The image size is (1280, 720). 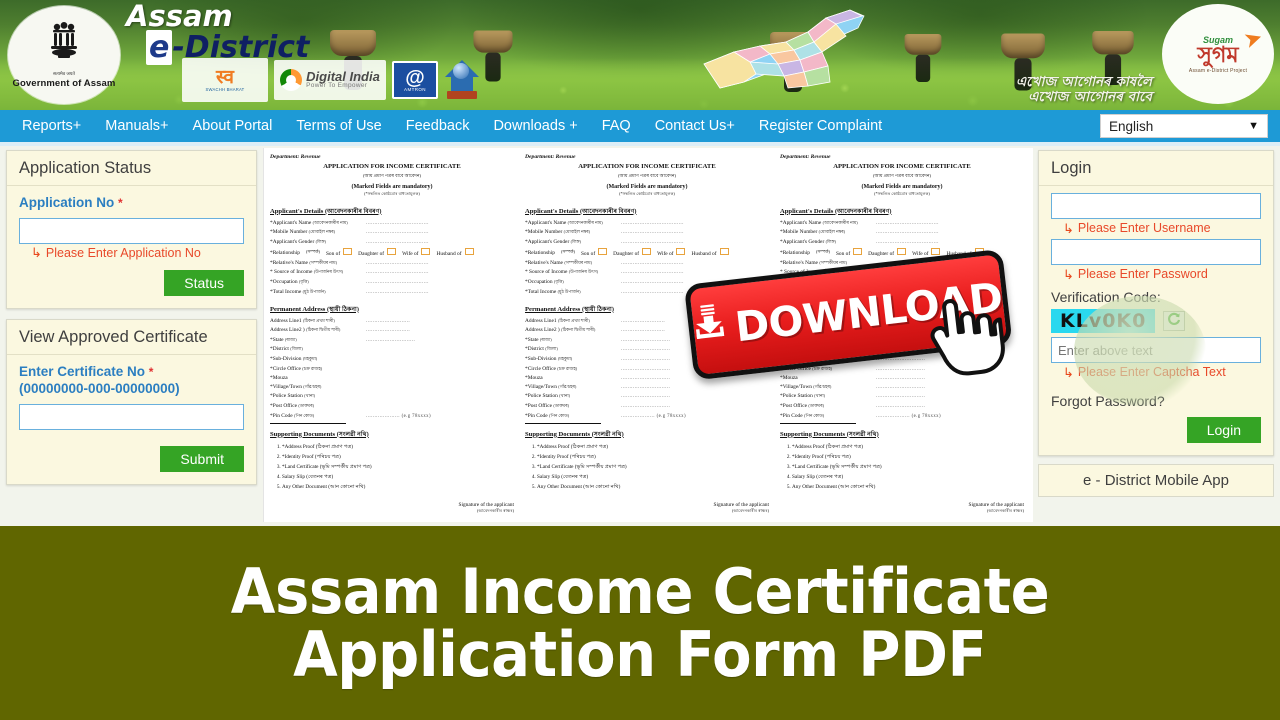 What do you see at coordinates (131, 416) in the screenshot?
I see `certificate-no-input` at bounding box center [131, 416].